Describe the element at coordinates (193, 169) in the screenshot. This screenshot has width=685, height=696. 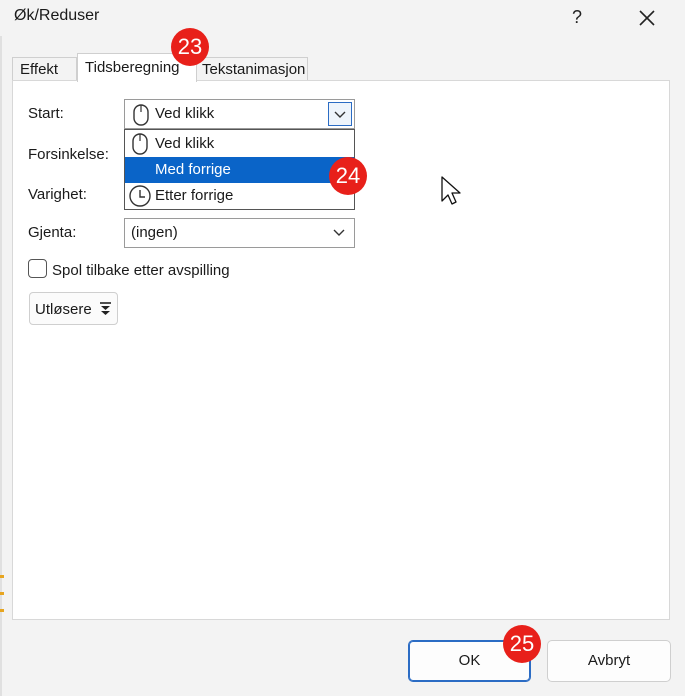
I see `option-label: Med forrige` at that location.